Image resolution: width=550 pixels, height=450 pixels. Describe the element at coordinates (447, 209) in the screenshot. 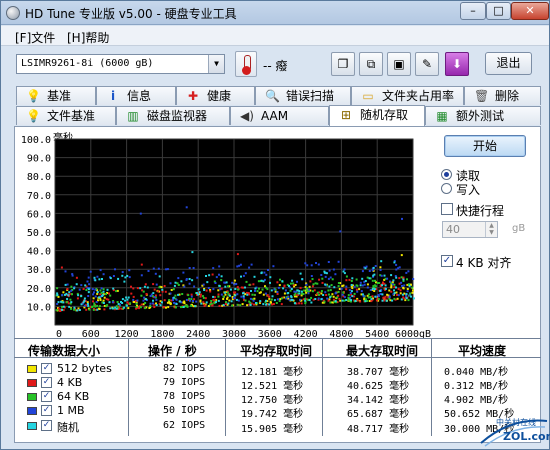

I see `short-stroke-checkbox` at that location.